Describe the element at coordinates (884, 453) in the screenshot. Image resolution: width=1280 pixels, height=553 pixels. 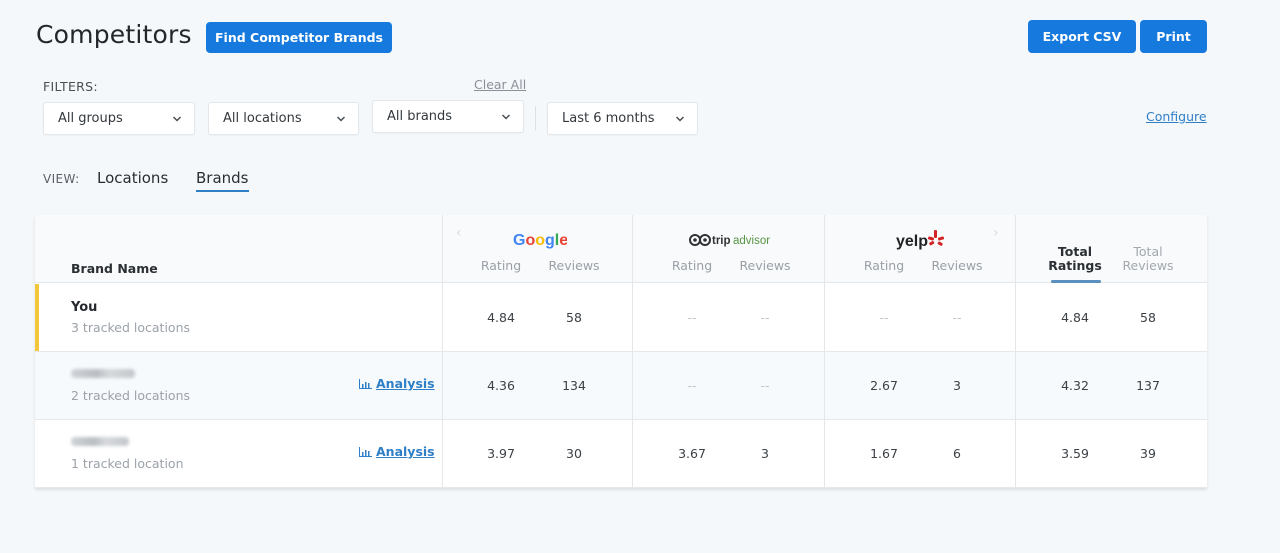
I see `yelp-rating: 1.67` at that location.